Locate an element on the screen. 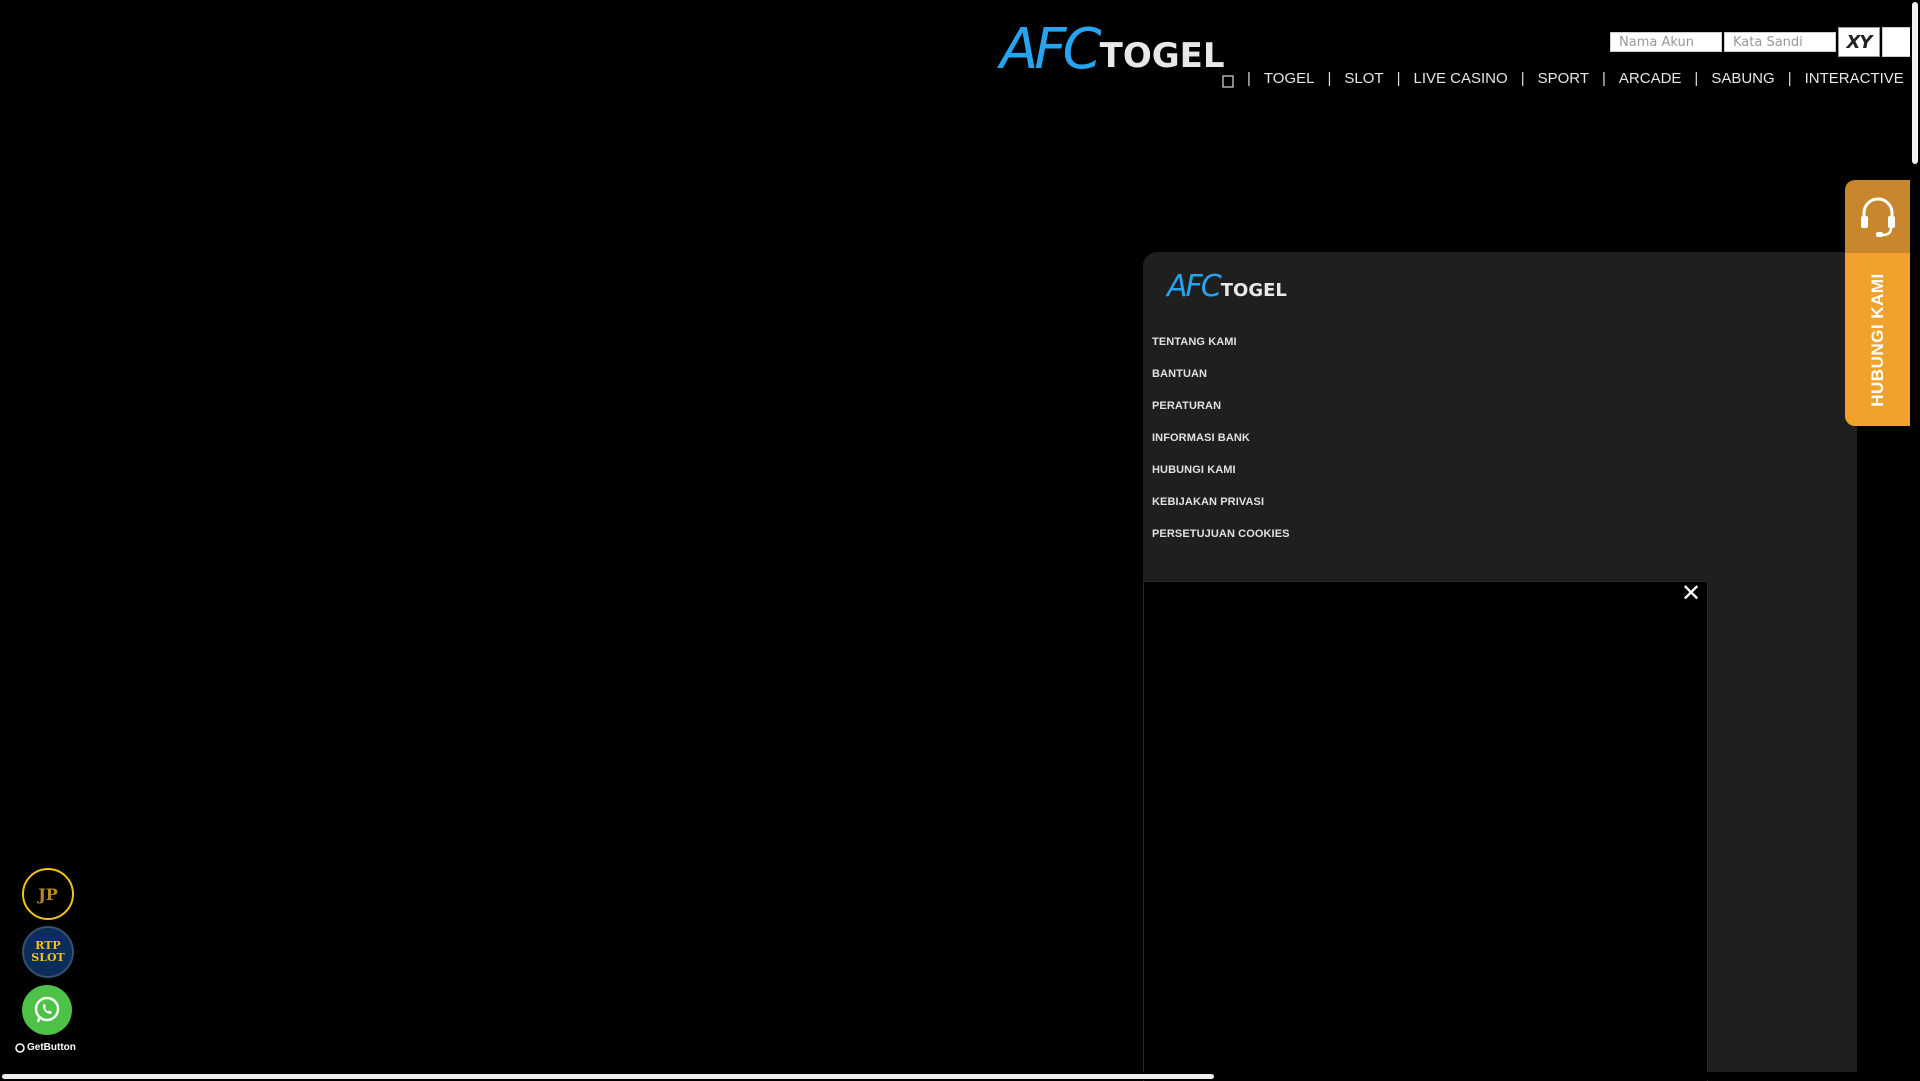 This screenshot has width=1920, height=1081. popup-modal: ✕ is located at coordinates (1425, 831).